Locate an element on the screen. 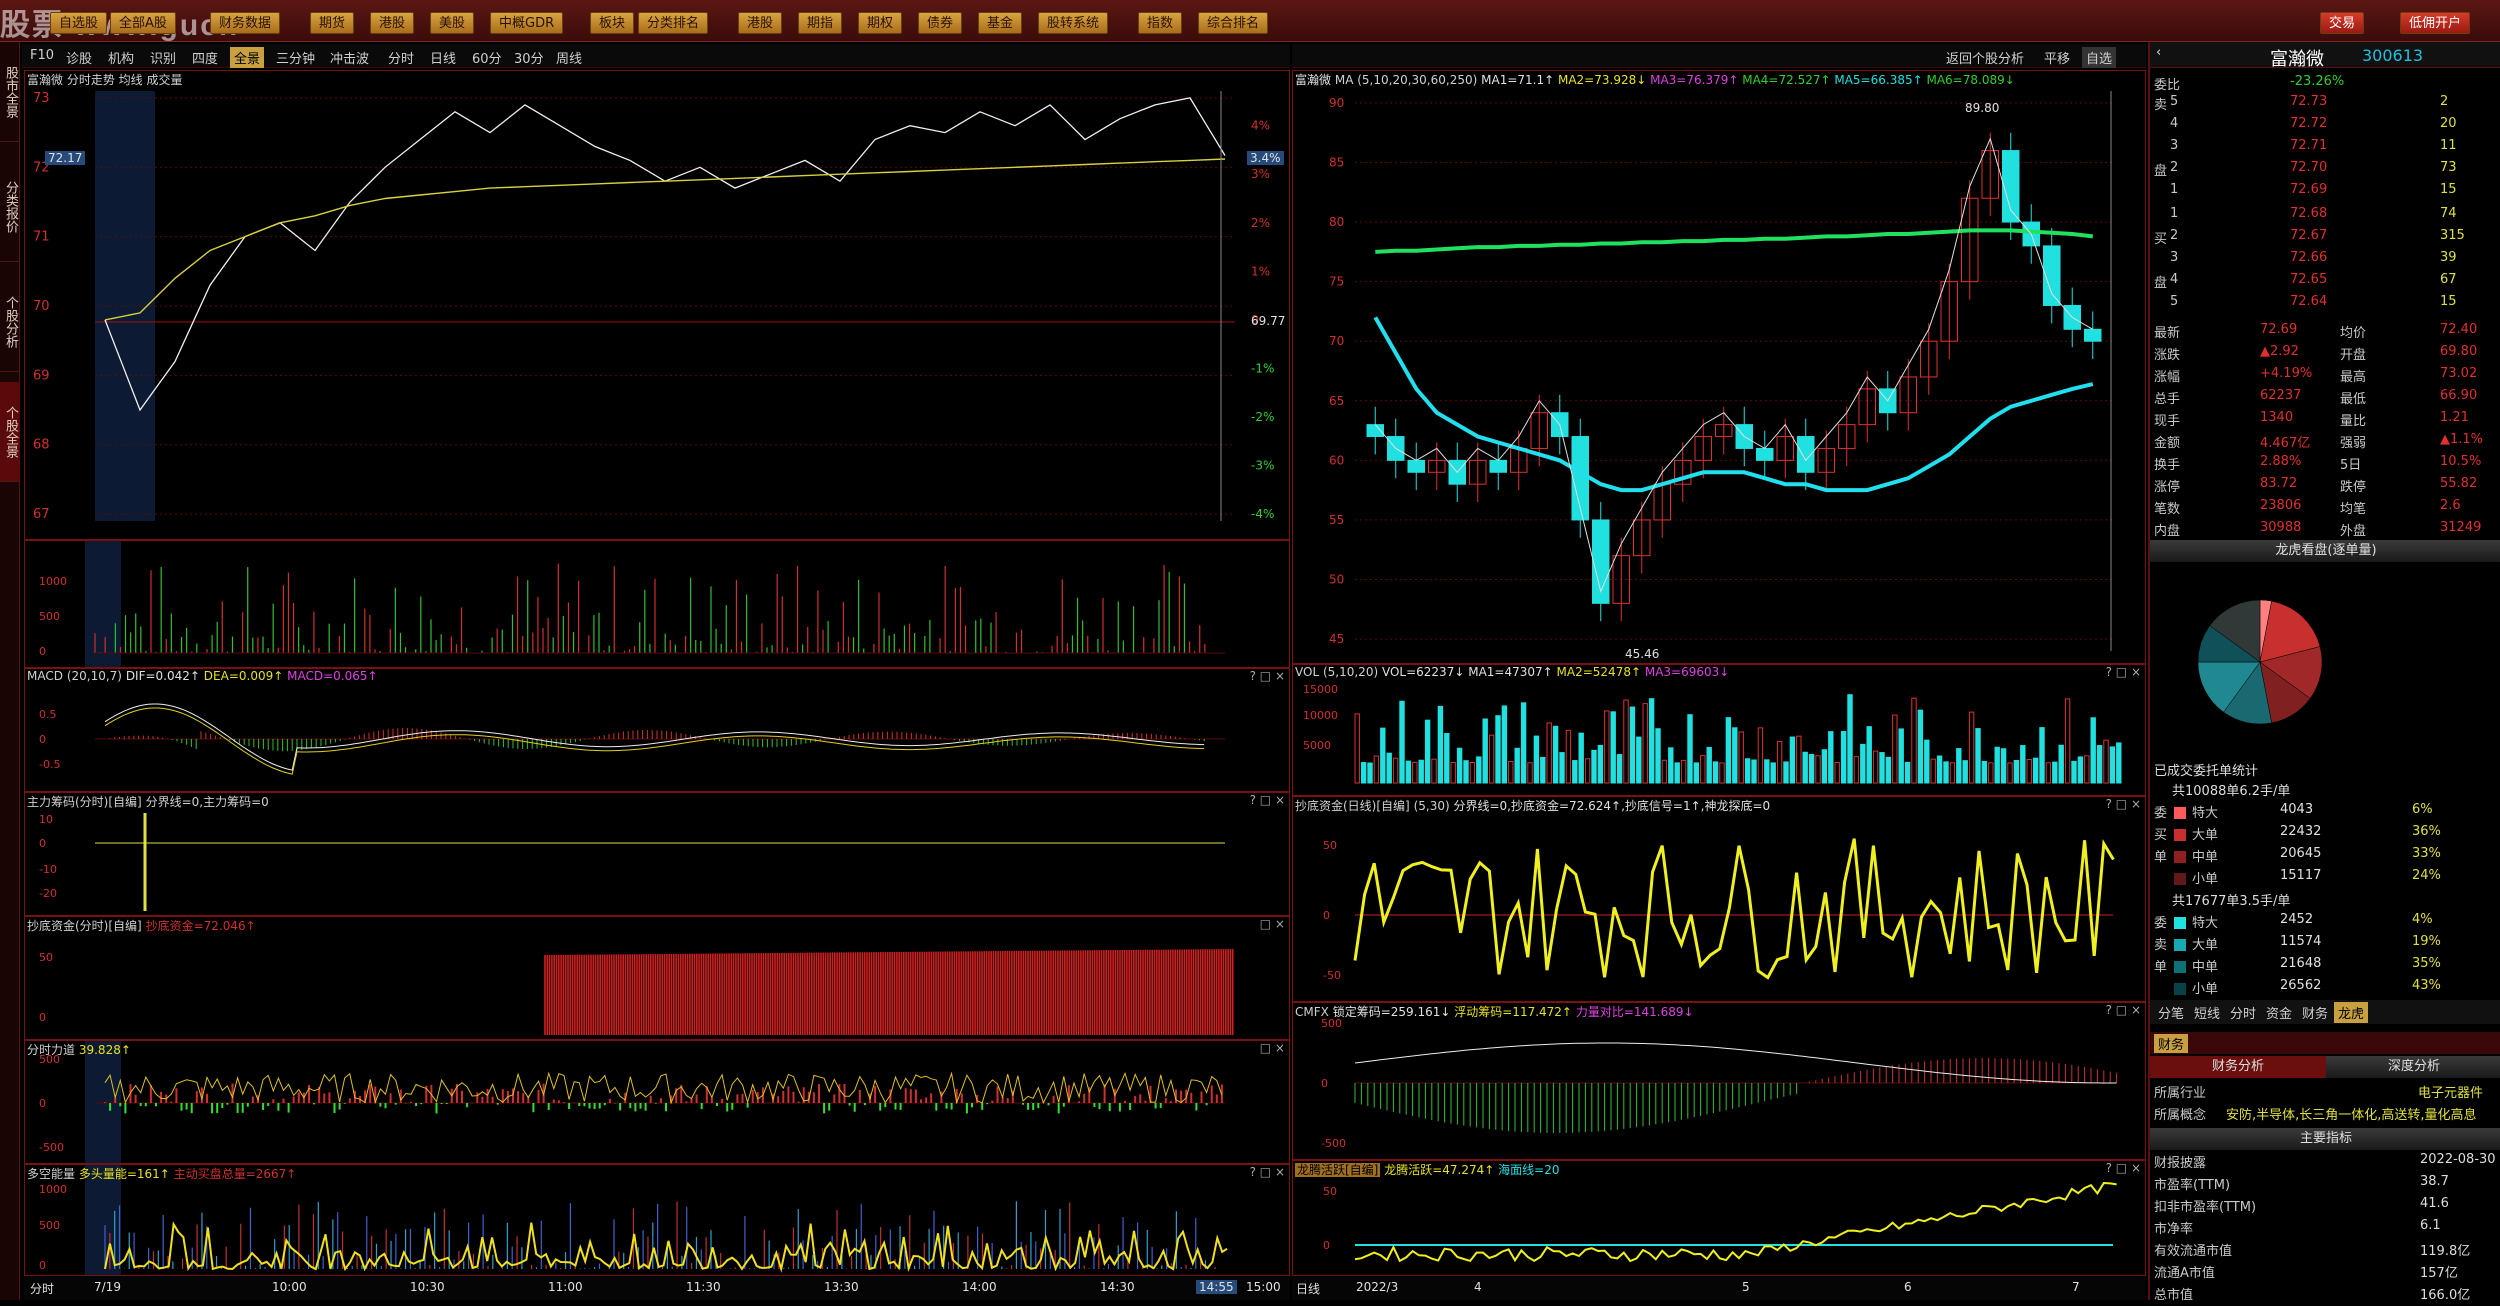 The image size is (2500, 1306). toolbar-button: 板块 is located at coordinates (612, 23).